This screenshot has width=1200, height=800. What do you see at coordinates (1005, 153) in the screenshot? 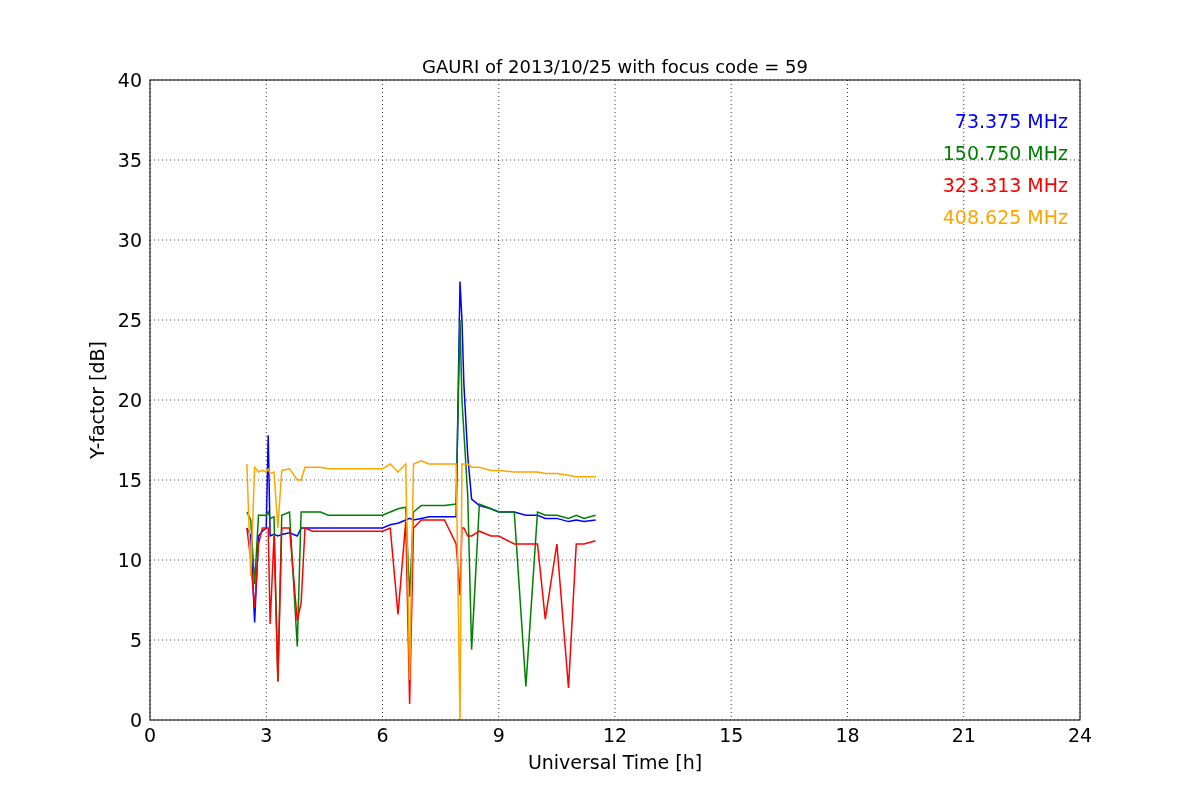
I see `legend-label: 150.750 MHz` at bounding box center [1005, 153].